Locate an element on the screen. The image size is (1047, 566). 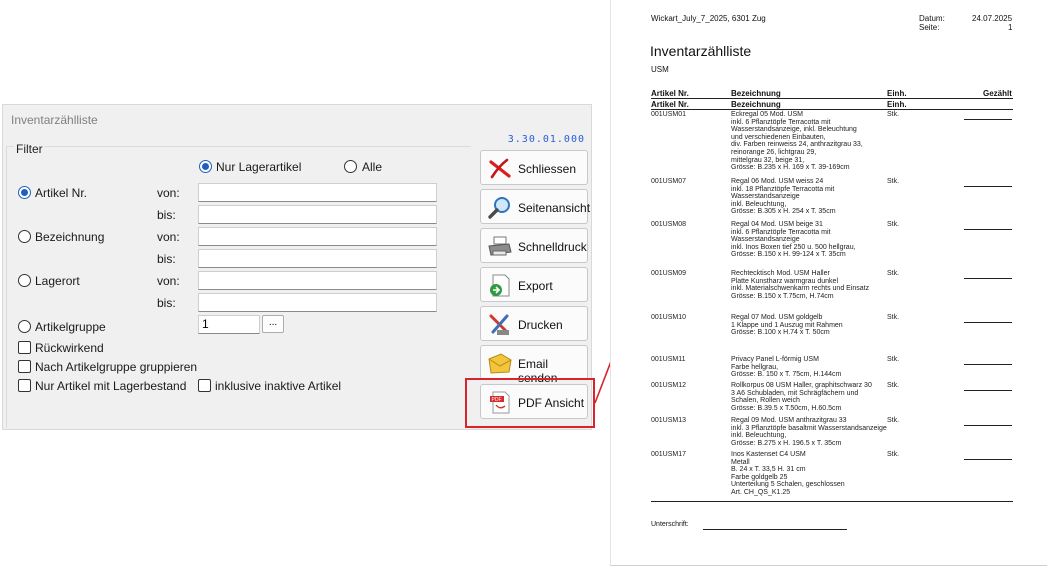
nur-lagerartikel-radio is located at coordinates (205, 166).